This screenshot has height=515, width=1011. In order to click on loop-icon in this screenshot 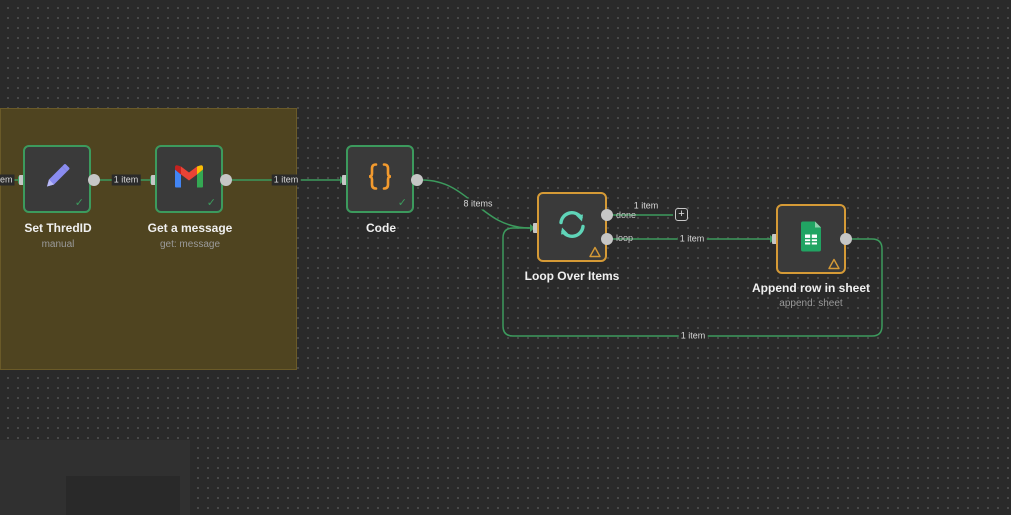, I will do `click(572, 227)`.